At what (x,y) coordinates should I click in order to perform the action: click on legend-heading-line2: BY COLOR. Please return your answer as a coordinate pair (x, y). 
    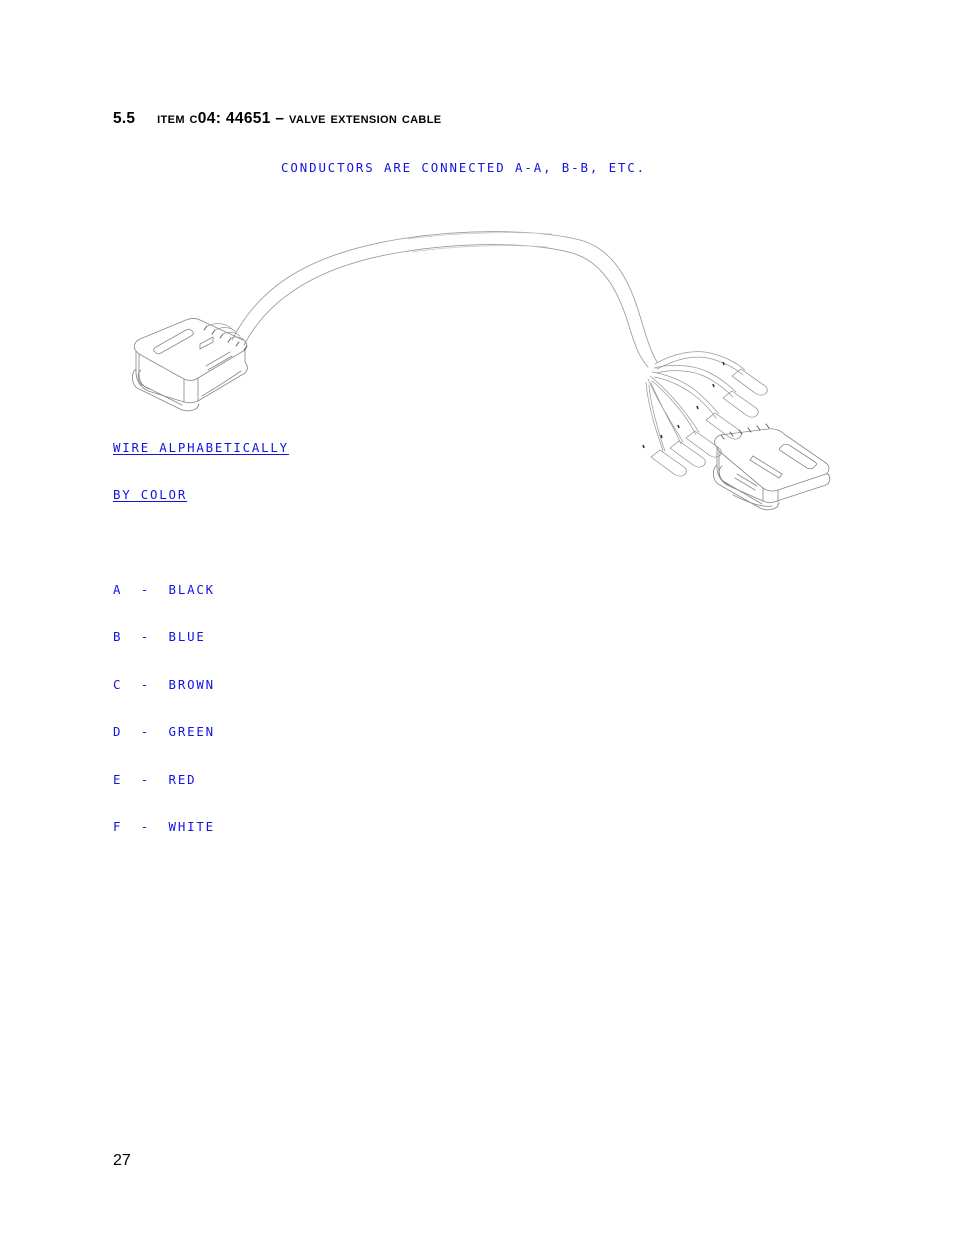
    Looking at the image, I should click on (150, 494).